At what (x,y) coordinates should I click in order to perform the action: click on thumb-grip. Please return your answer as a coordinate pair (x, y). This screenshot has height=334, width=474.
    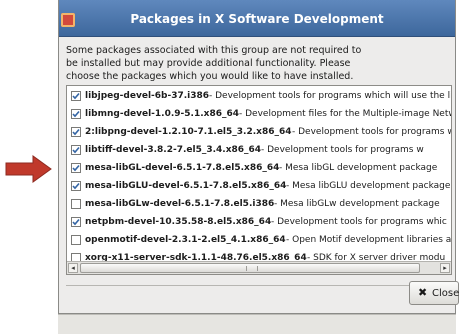
    Looking at the image, I should click on (252, 268).